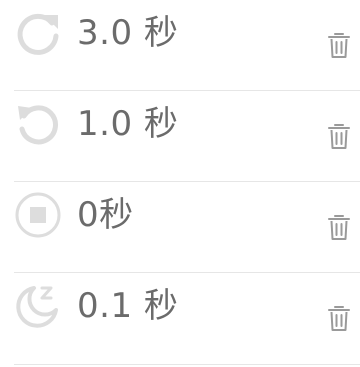 This screenshot has height=367, width=360. Describe the element at coordinates (38, 124) in the screenshot. I see `undo-icon` at that location.